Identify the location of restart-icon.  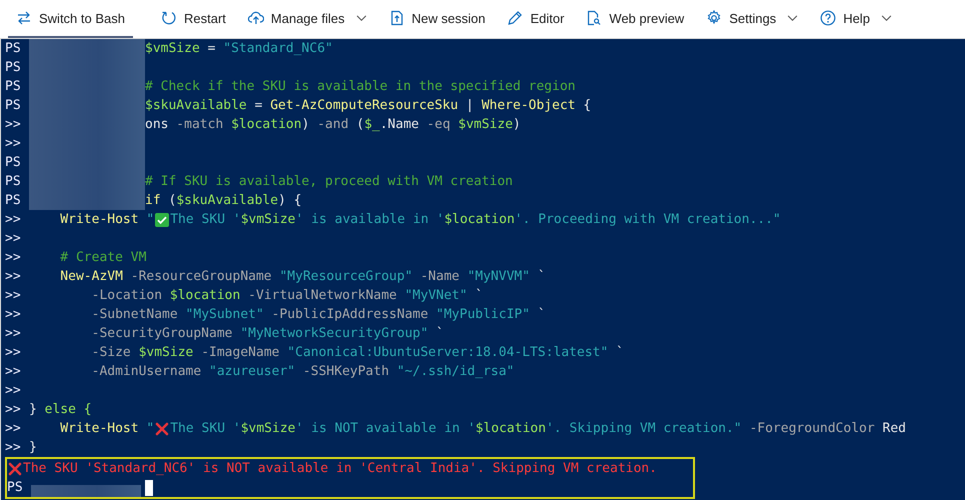
(169, 18).